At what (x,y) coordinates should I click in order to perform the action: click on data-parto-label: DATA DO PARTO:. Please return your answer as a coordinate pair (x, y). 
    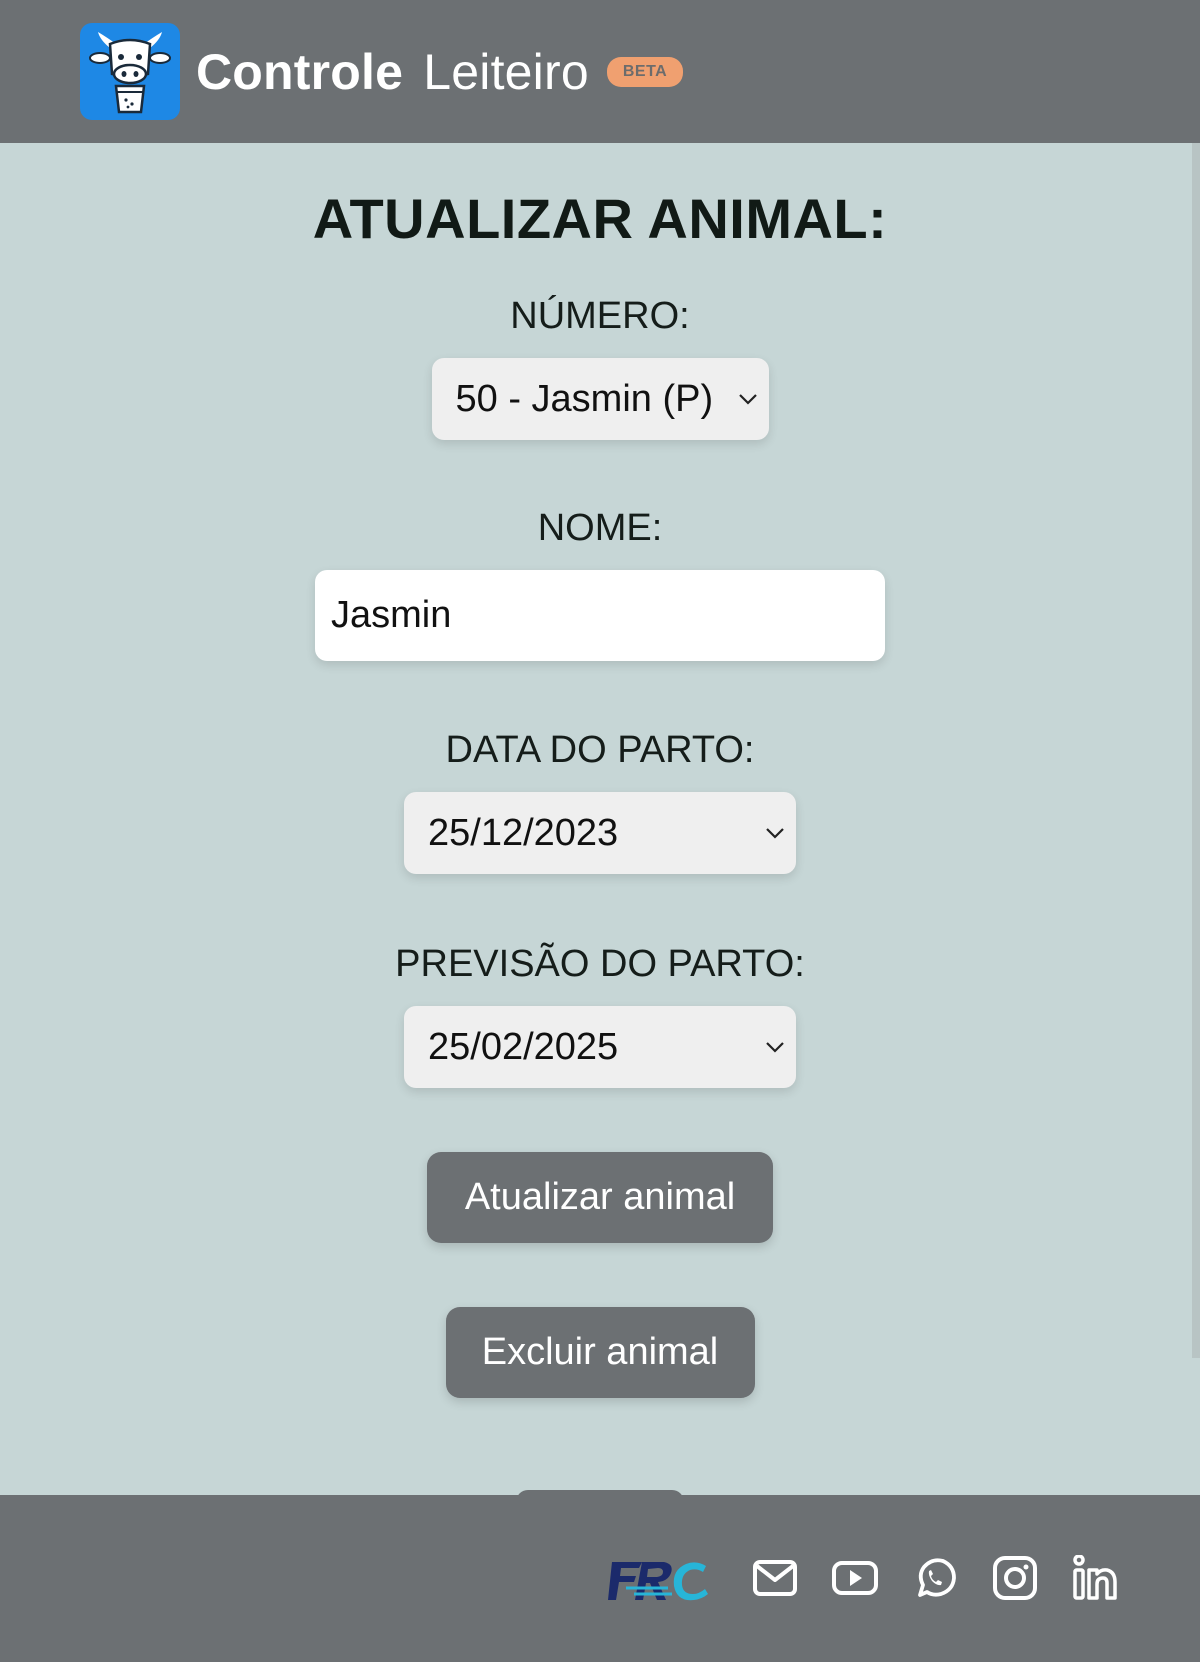
    Looking at the image, I should click on (600, 750).